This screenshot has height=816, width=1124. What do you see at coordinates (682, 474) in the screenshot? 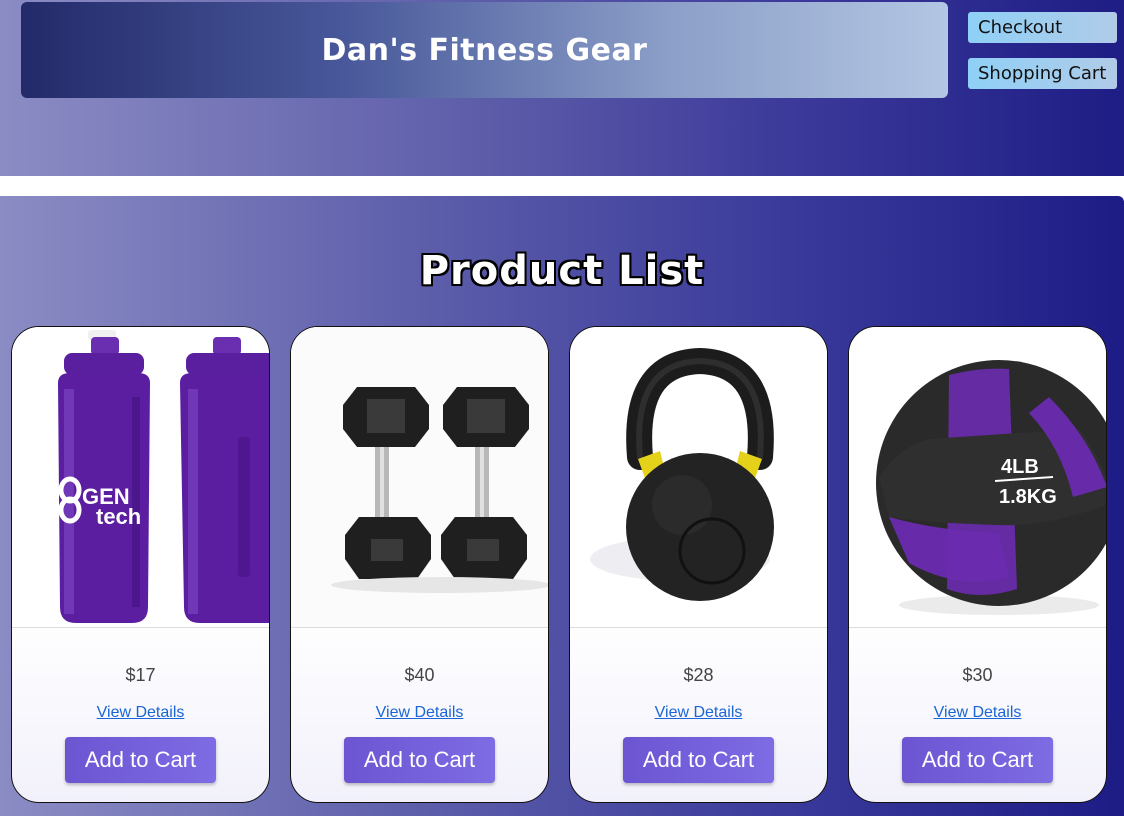
I see `kettlebell-icon` at bounding box center [682, 474].